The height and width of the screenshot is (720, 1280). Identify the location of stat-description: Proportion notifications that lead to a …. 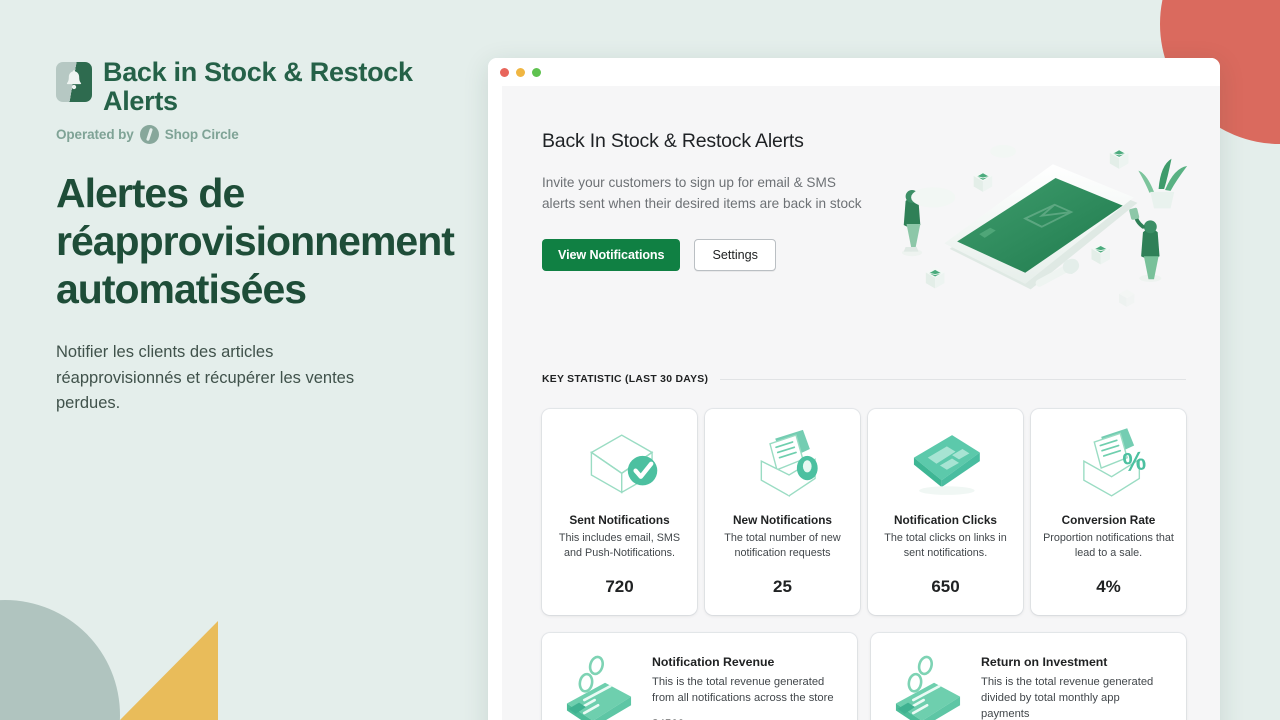
(1108, 545).